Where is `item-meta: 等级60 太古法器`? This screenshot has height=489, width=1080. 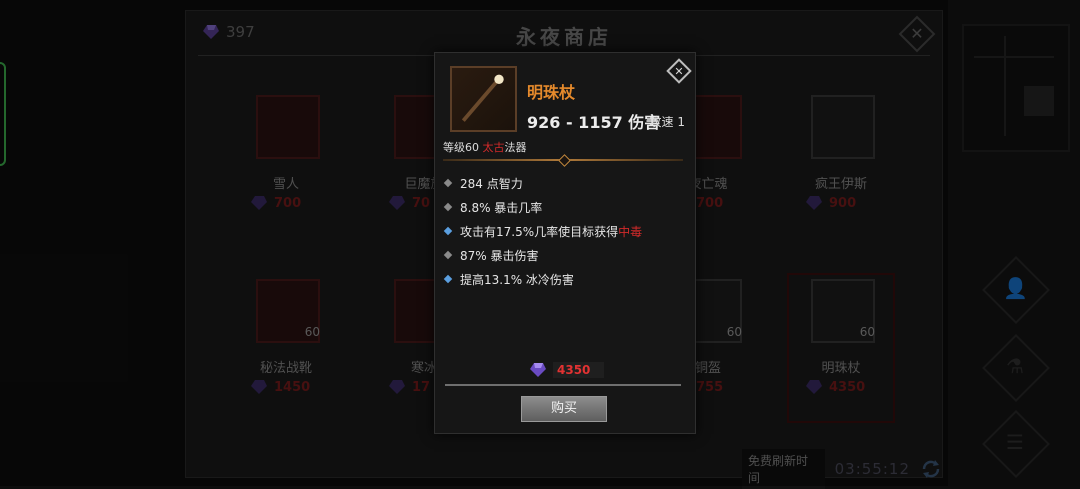 item-meta: 等级60 太古法器 is located at coordinates (485, 147).